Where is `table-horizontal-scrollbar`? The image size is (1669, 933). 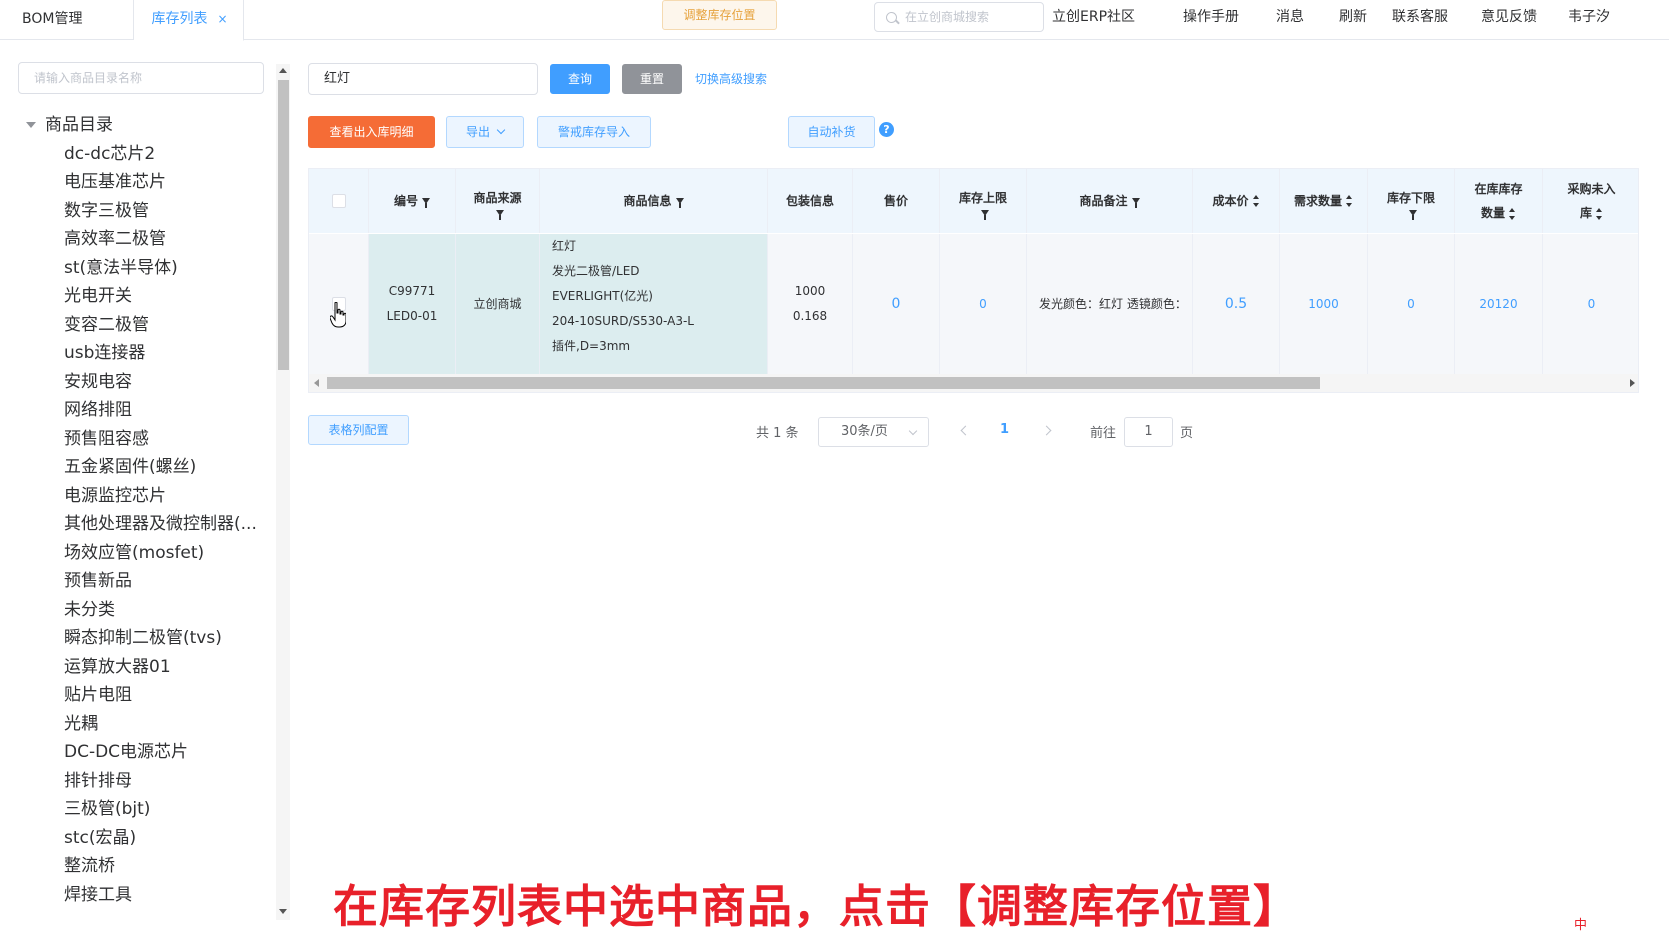 table-horizontal-scrollbar is located at coordinates (973, 383).